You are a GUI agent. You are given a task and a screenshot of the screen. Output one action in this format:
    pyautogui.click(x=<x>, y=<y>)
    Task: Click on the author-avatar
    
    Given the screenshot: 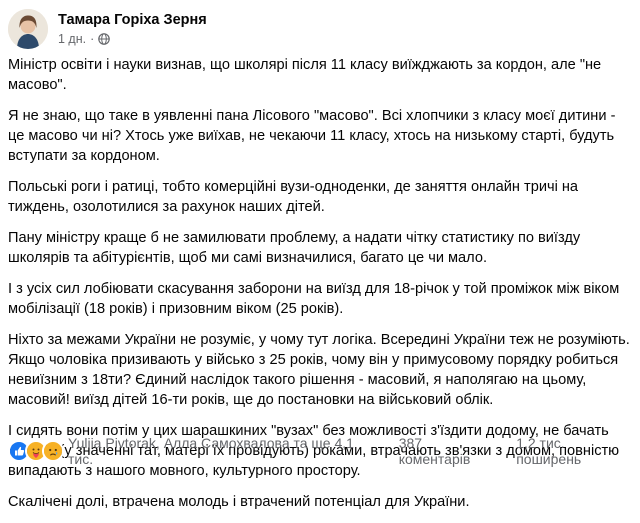 What is the action you would take?
    pyautogui.click(x=28, y=29)
    